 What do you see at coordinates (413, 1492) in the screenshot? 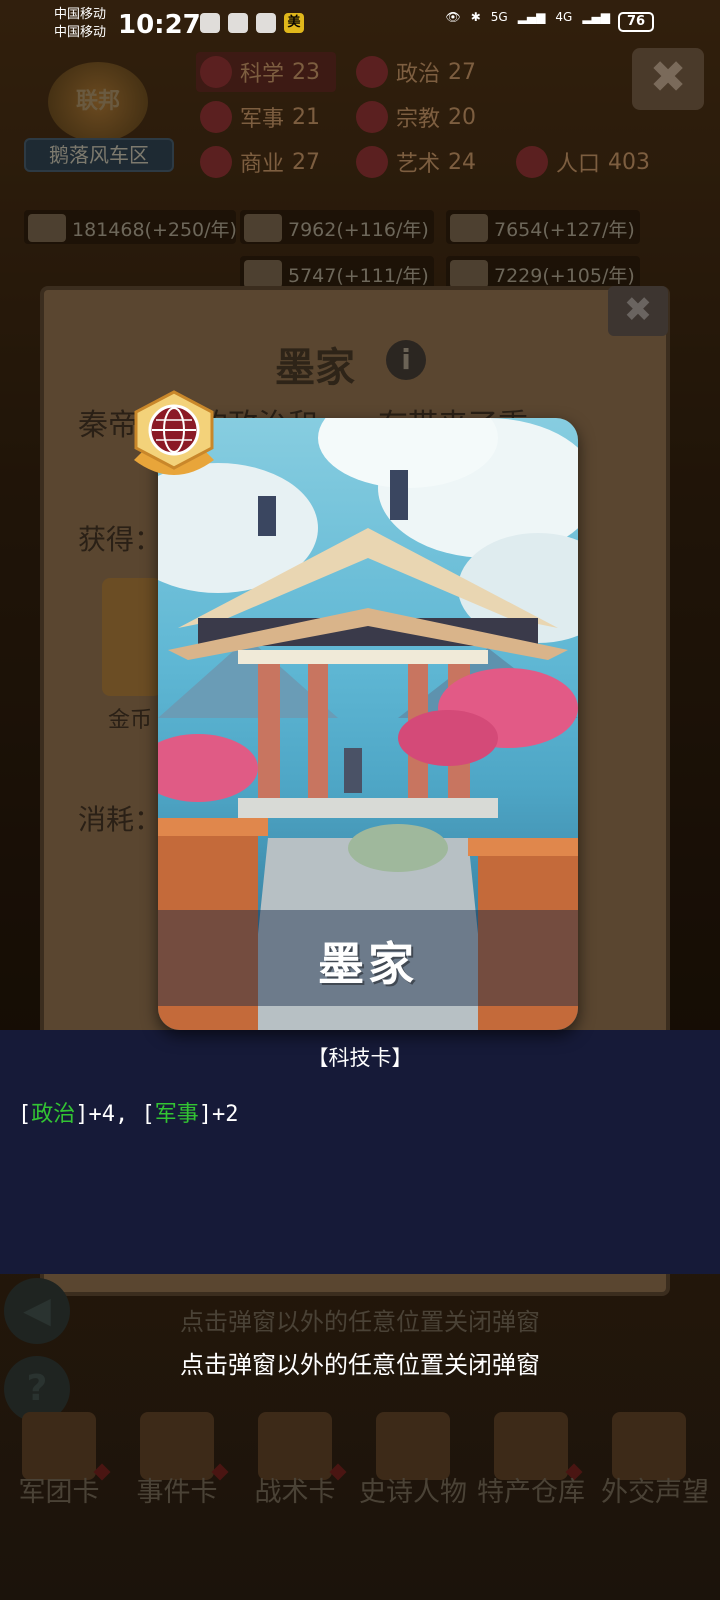
I see `nav-label: 史诗人物` at bounding box center [413, 1492].